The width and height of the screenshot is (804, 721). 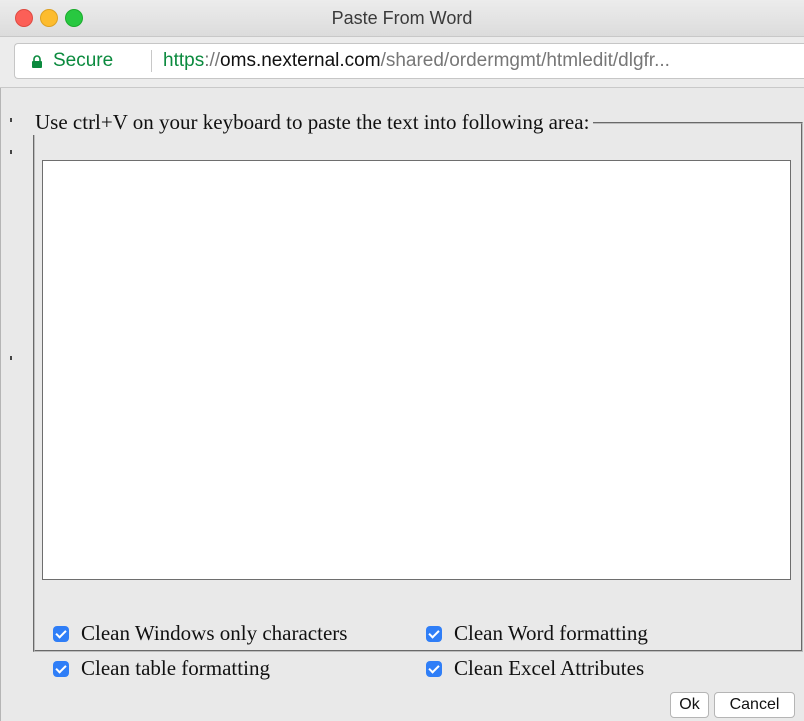 I want to click on url-divider, so click(x=151, y=61).